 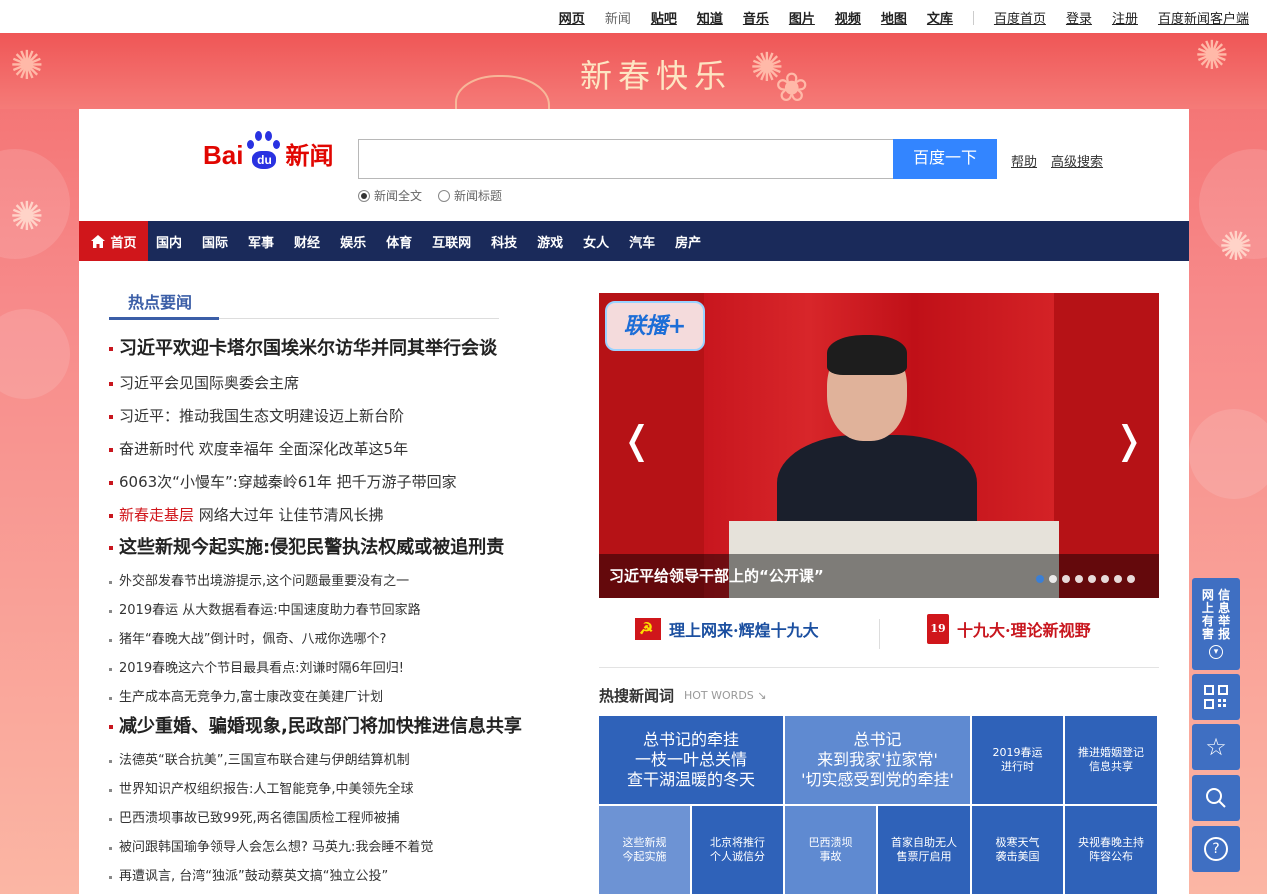 I want to click on radio-full-text: 新闻全文, so click(x=390, y=195).